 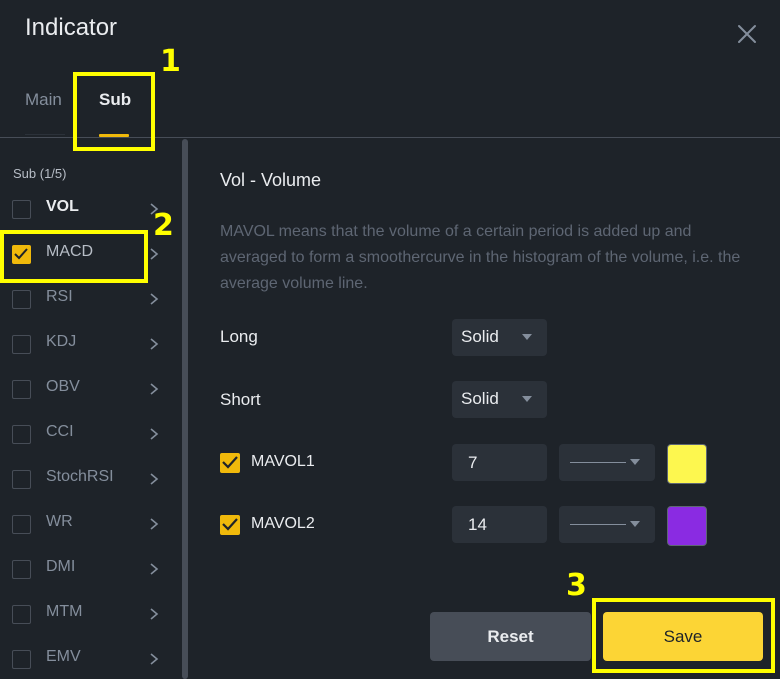 What do you see at coordinates (747, 34) in the screenshot?
I see `close-icon` at bounding box center [747, 34].